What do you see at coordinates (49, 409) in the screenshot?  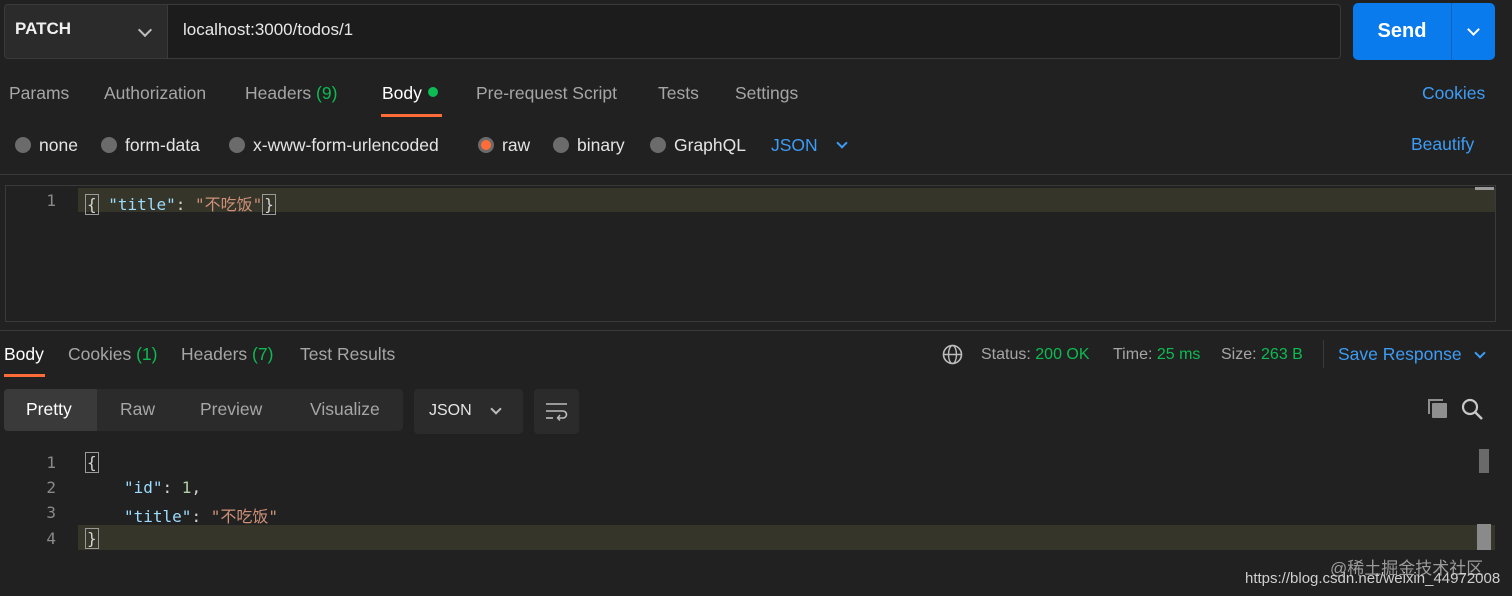 I see `view-pretty-label: Pretty` at bounding box center [49, 409].